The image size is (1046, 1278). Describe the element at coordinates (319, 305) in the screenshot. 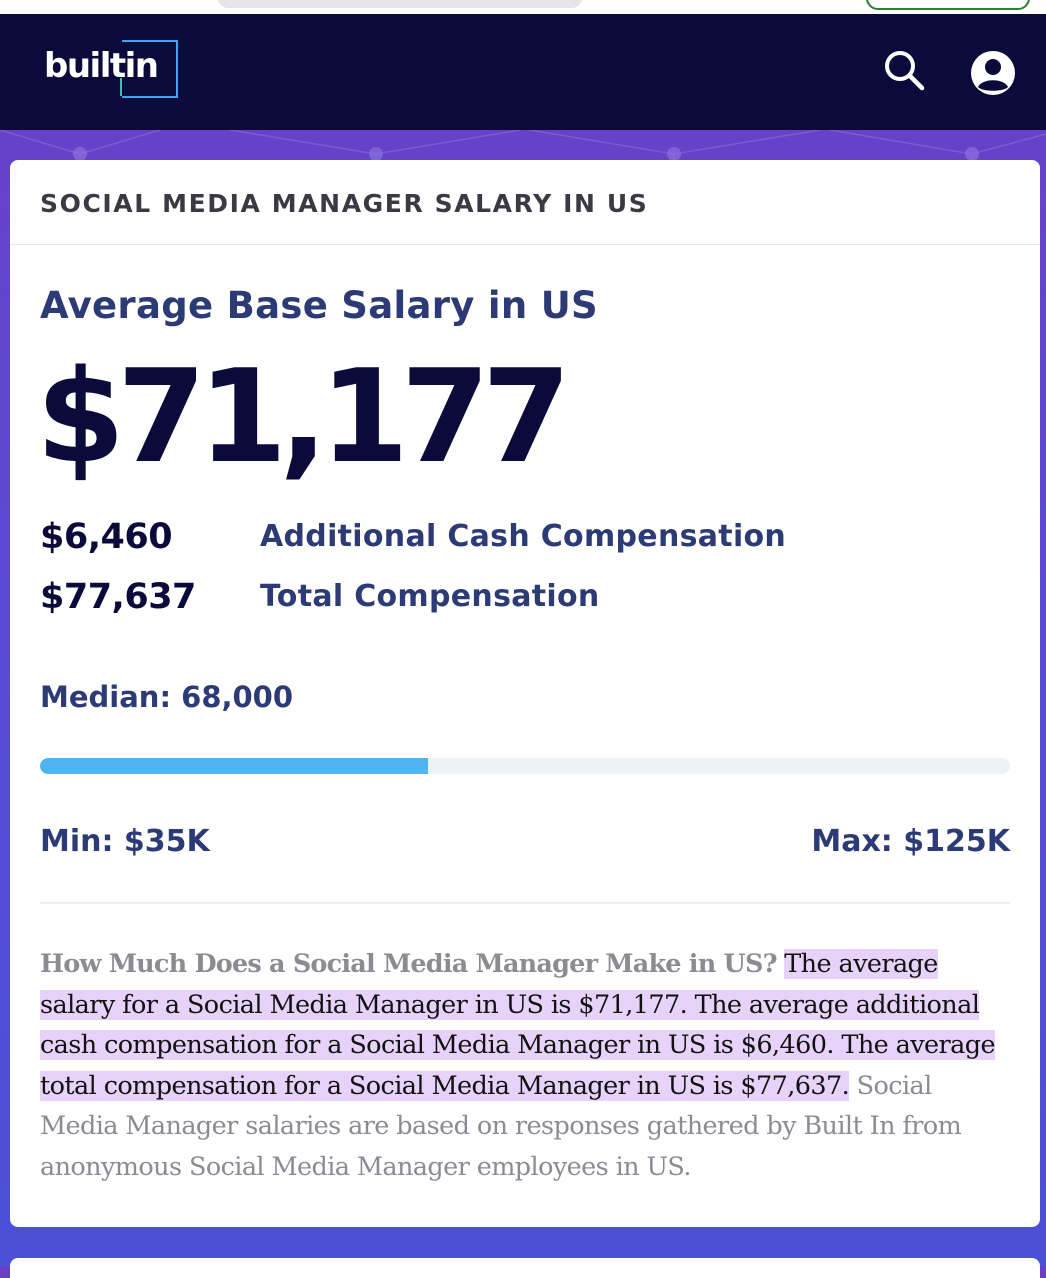

I see `average-base-salary-label: Average Base Salary in US` at that location.